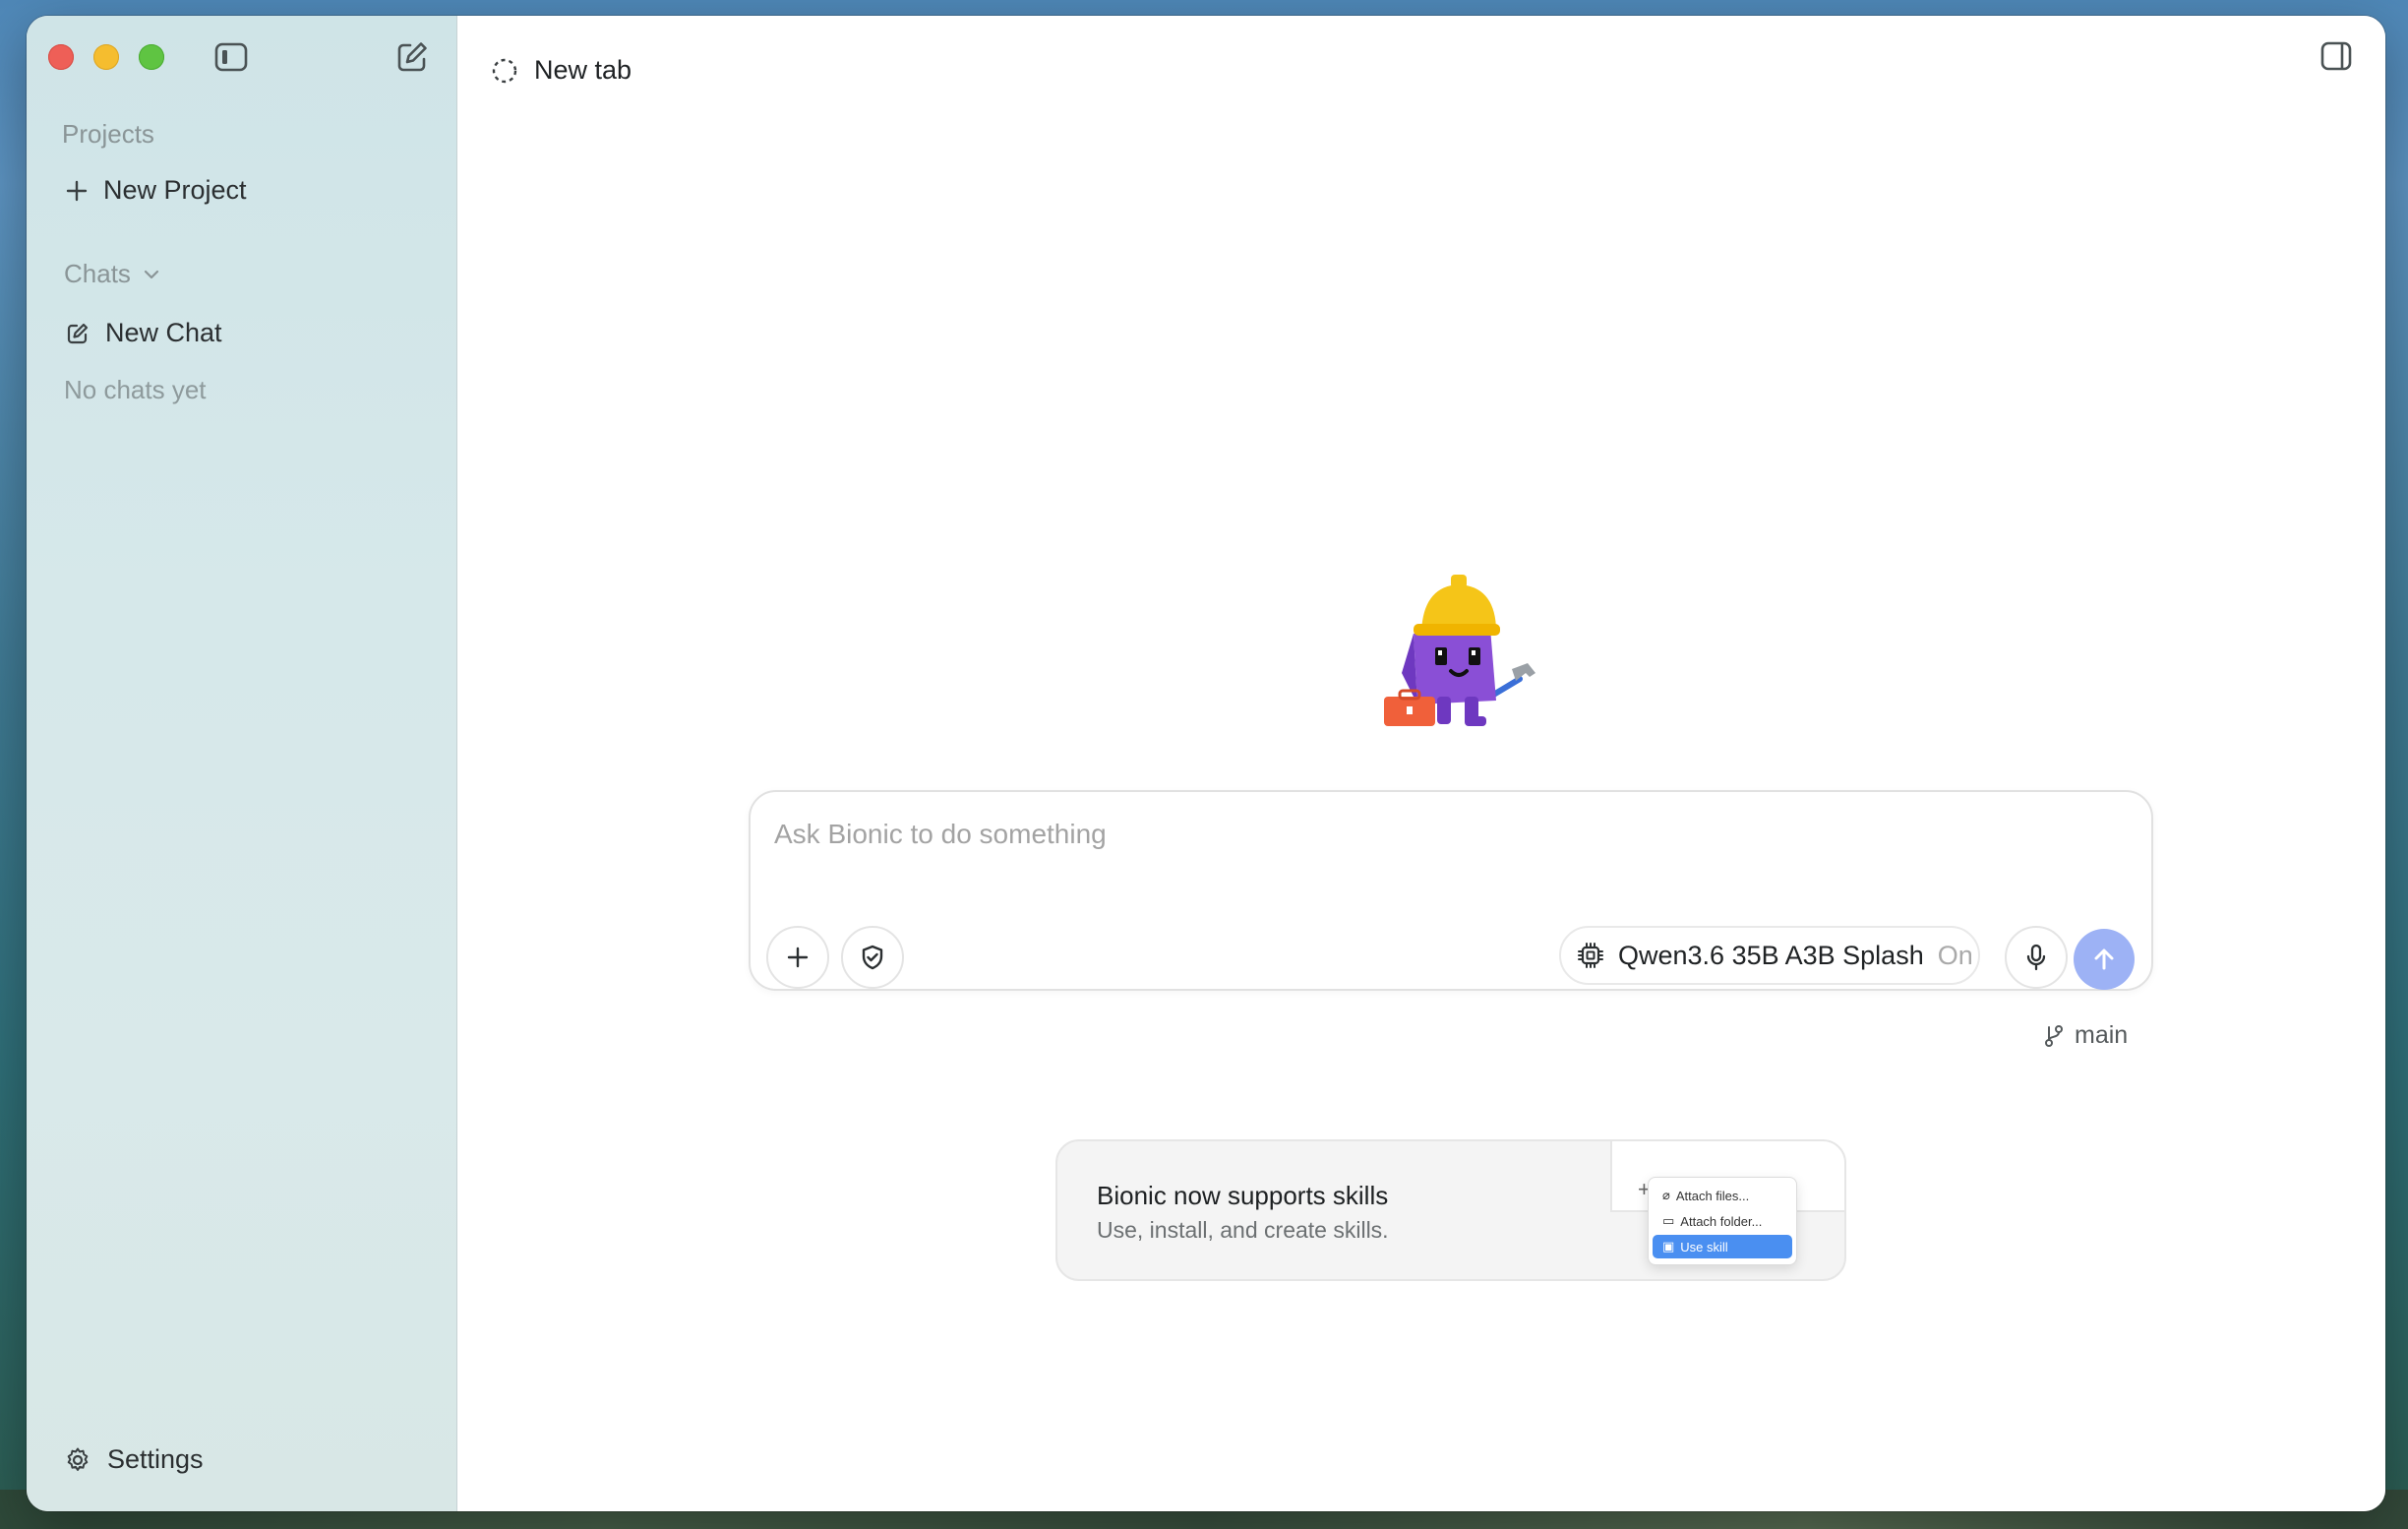 The width and height of the screenshot is (2408, 1529). I want to click on gear-icon, so click(78, 1459).